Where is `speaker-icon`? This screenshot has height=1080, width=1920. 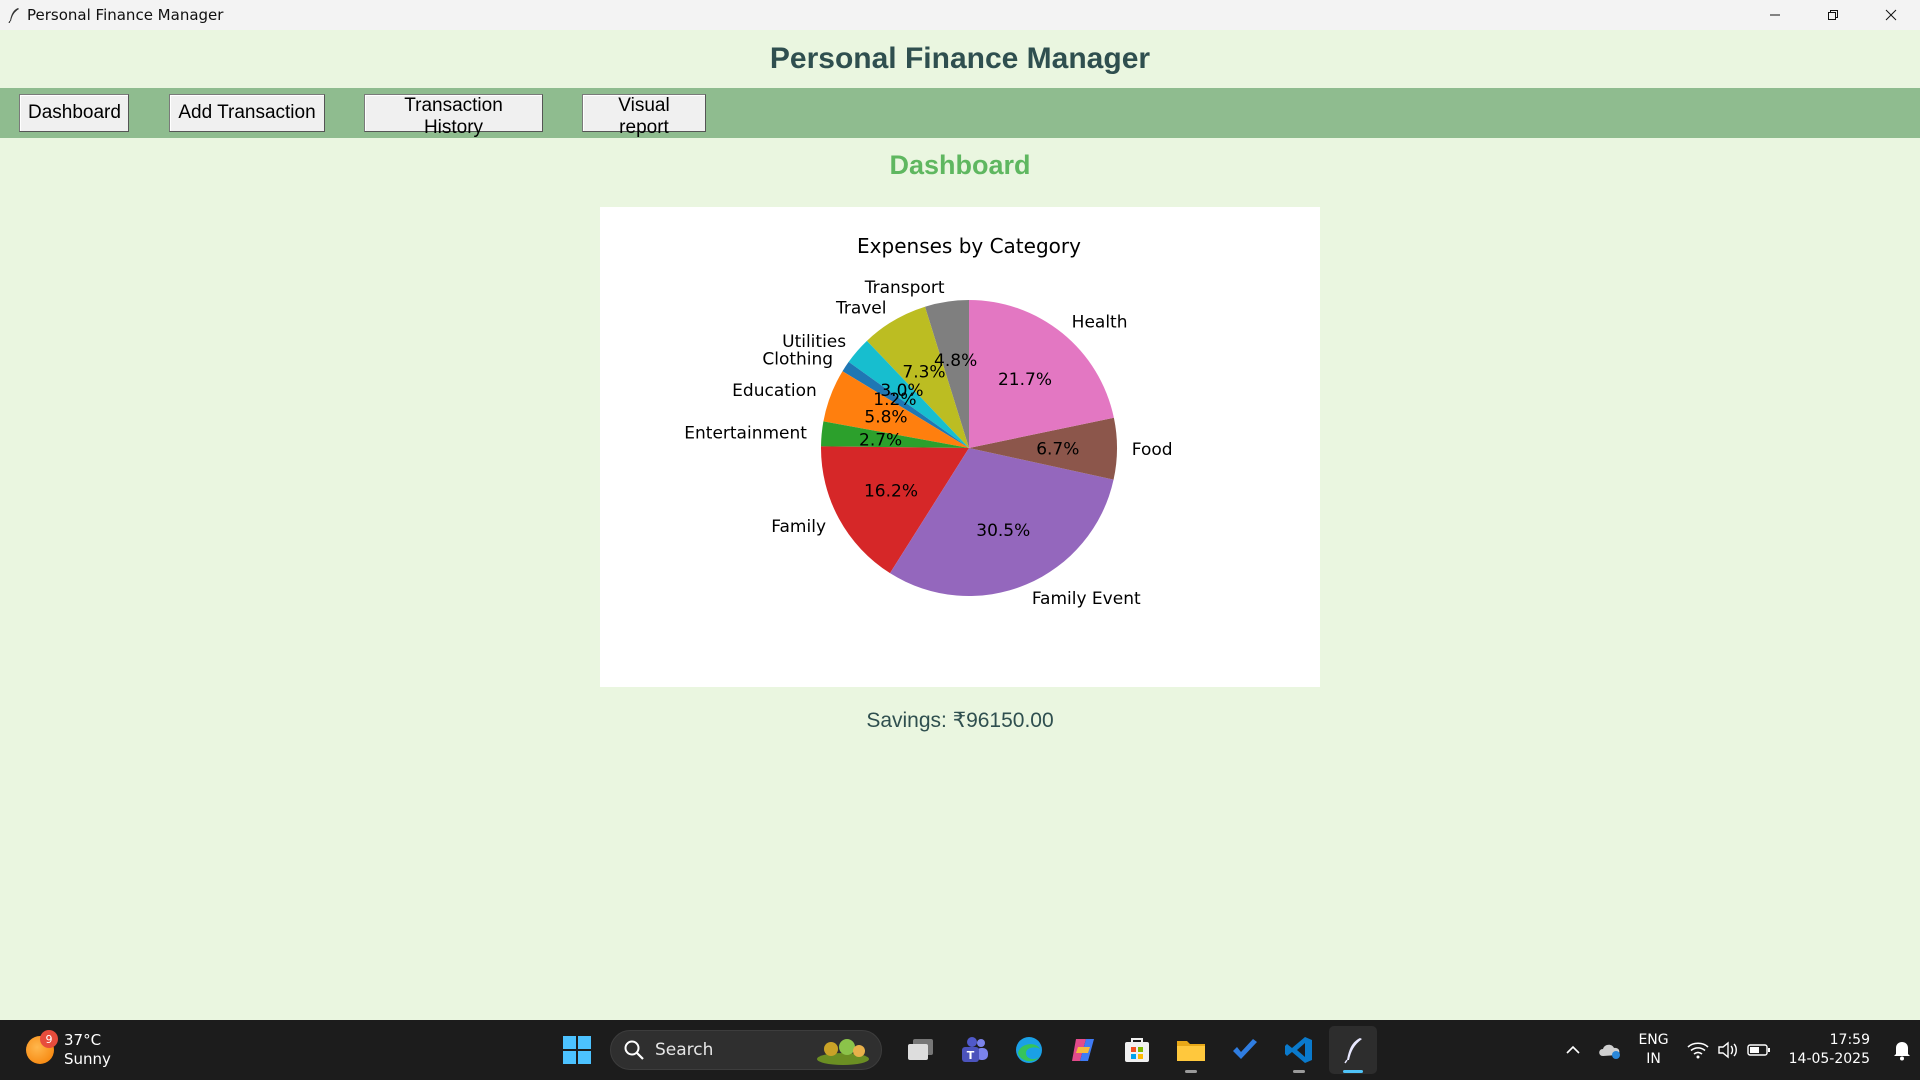 speaker-icon is located at coordinates (1727, 1050).